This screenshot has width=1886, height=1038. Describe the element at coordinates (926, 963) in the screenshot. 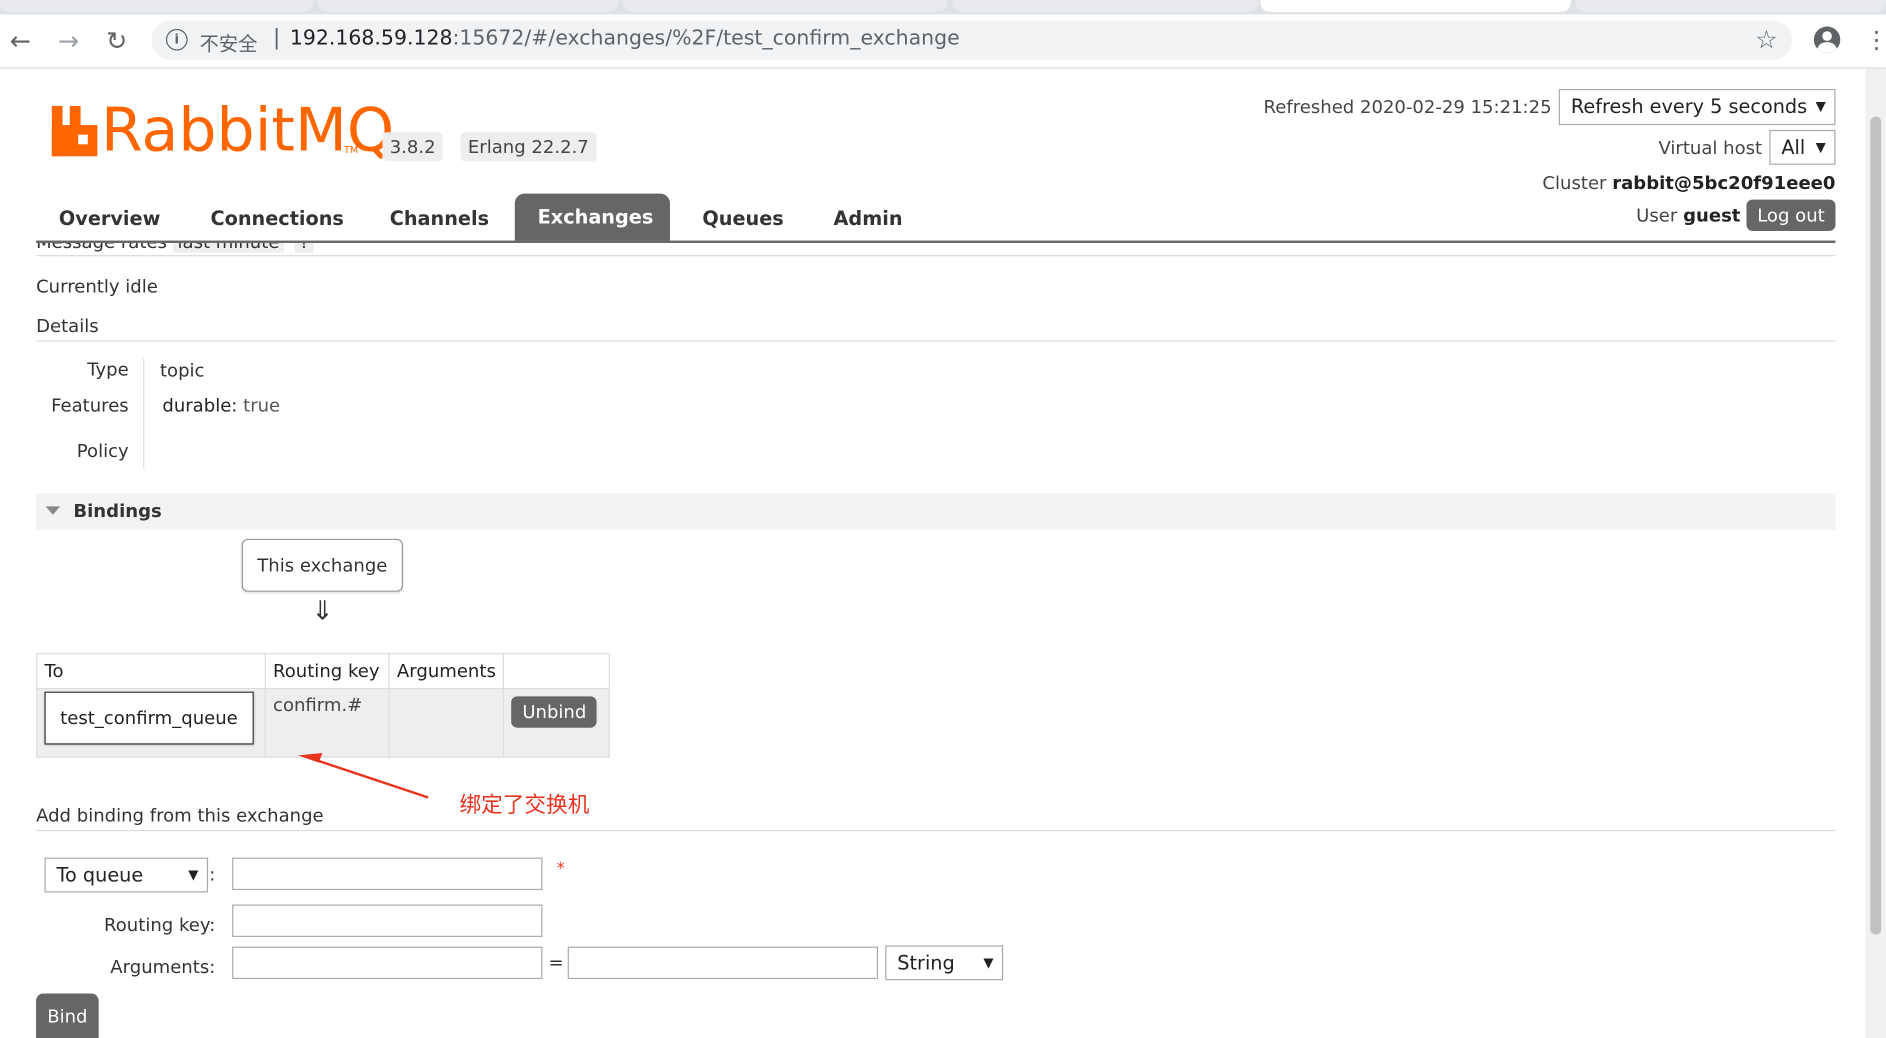

I see `argument-type-value: String` at that location.